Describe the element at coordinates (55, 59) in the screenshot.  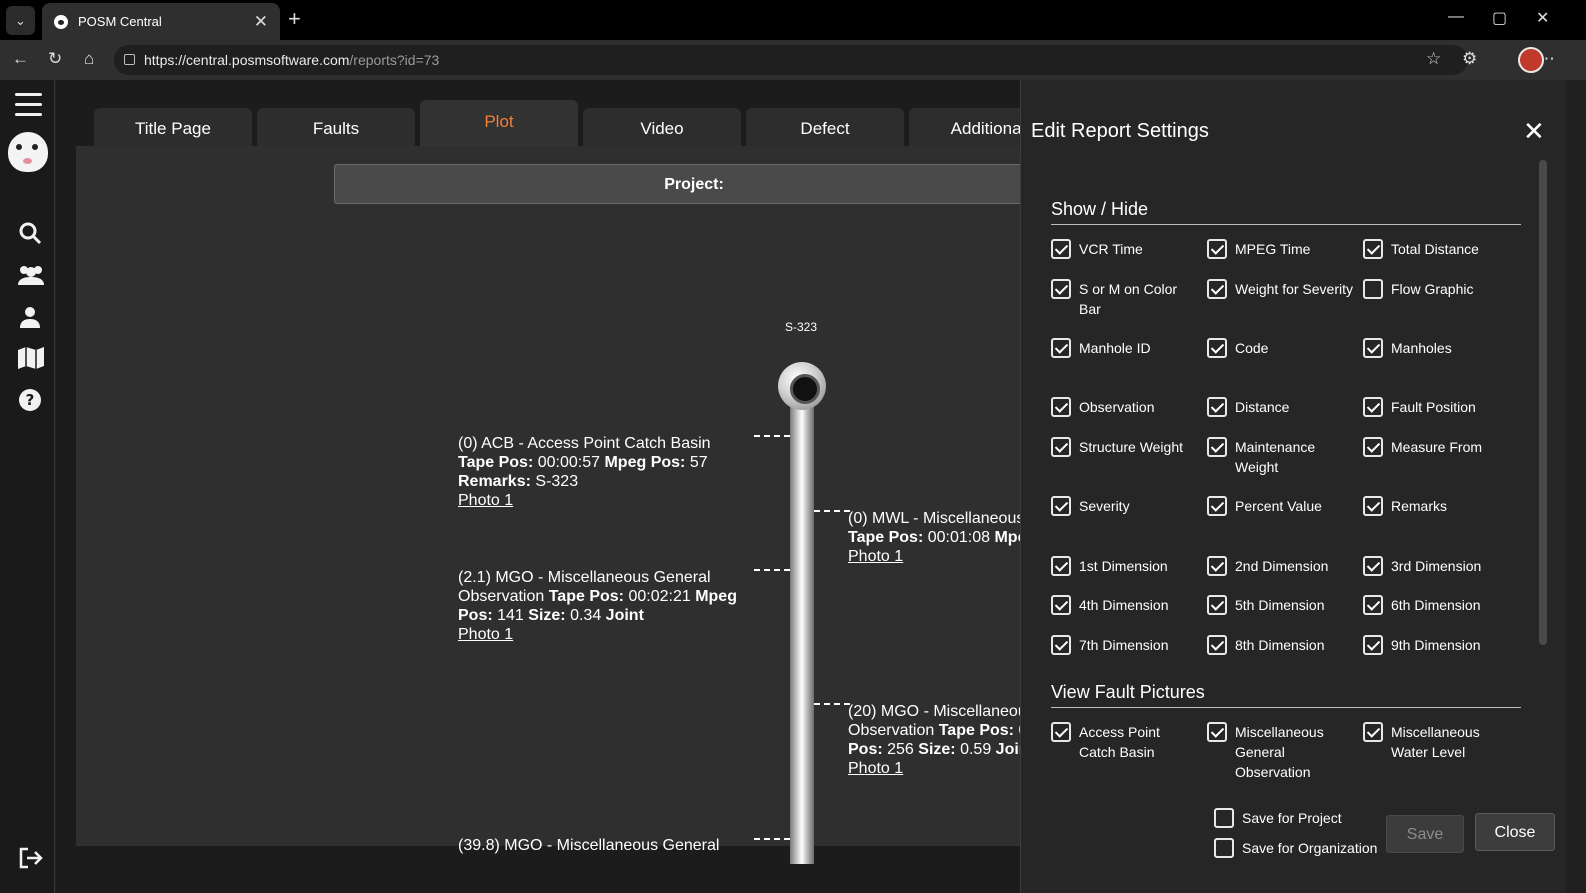
I see `reload-icon: ↻` at that location.